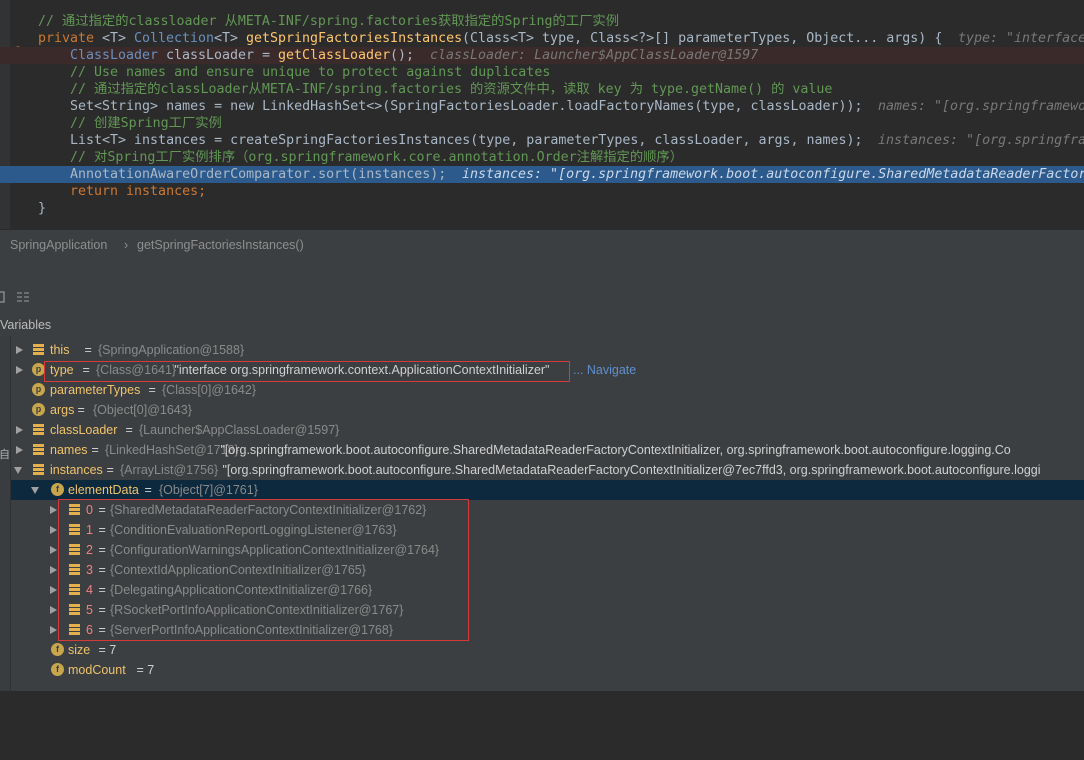 This screenshot has height=760, width=1084. Describe the element at coordinates (604, 370) in the screenshot. I see `navigate-link: ... Navigate` at that location.